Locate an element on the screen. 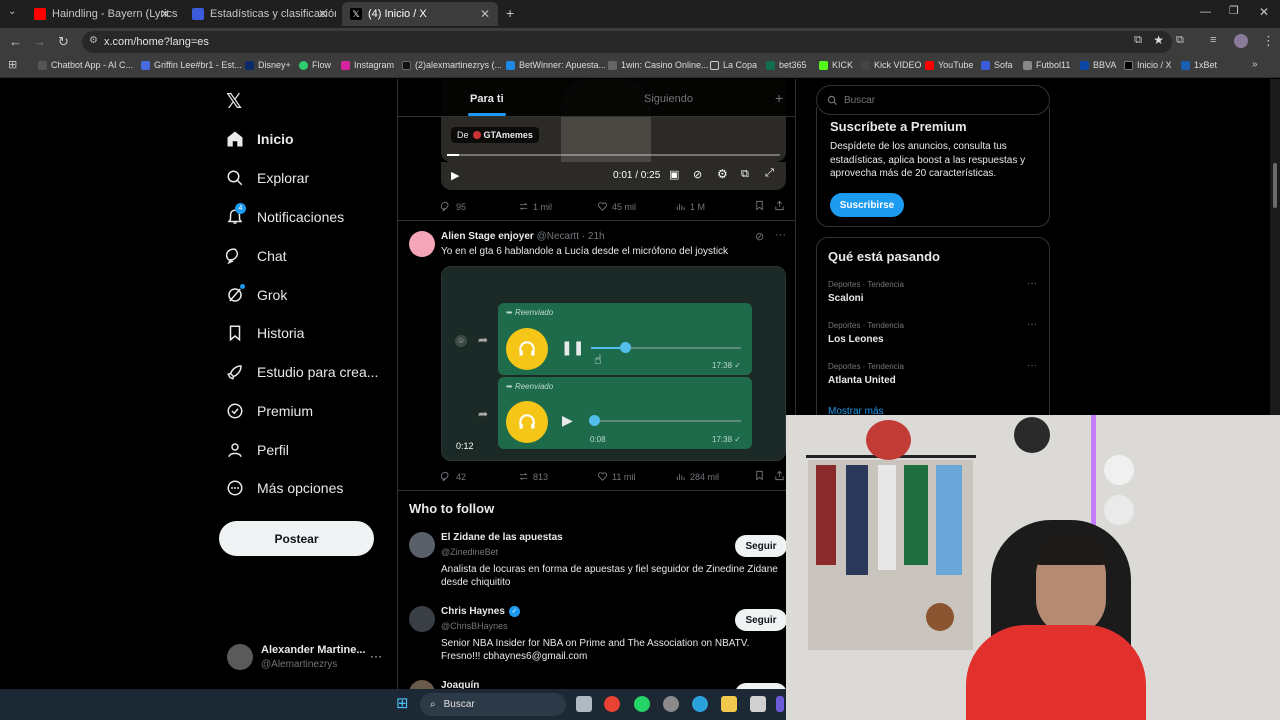  like-action: 45 mil is located at coordinates (616, 206).